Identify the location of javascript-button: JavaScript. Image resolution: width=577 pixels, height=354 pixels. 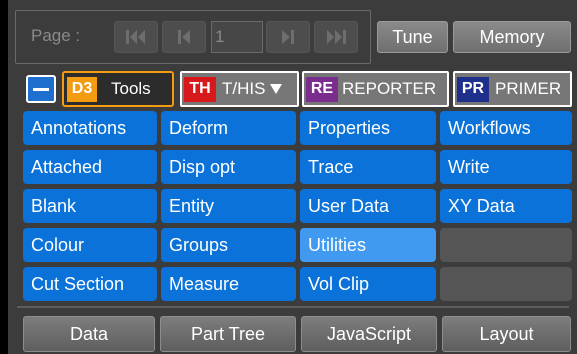
(369, 334).